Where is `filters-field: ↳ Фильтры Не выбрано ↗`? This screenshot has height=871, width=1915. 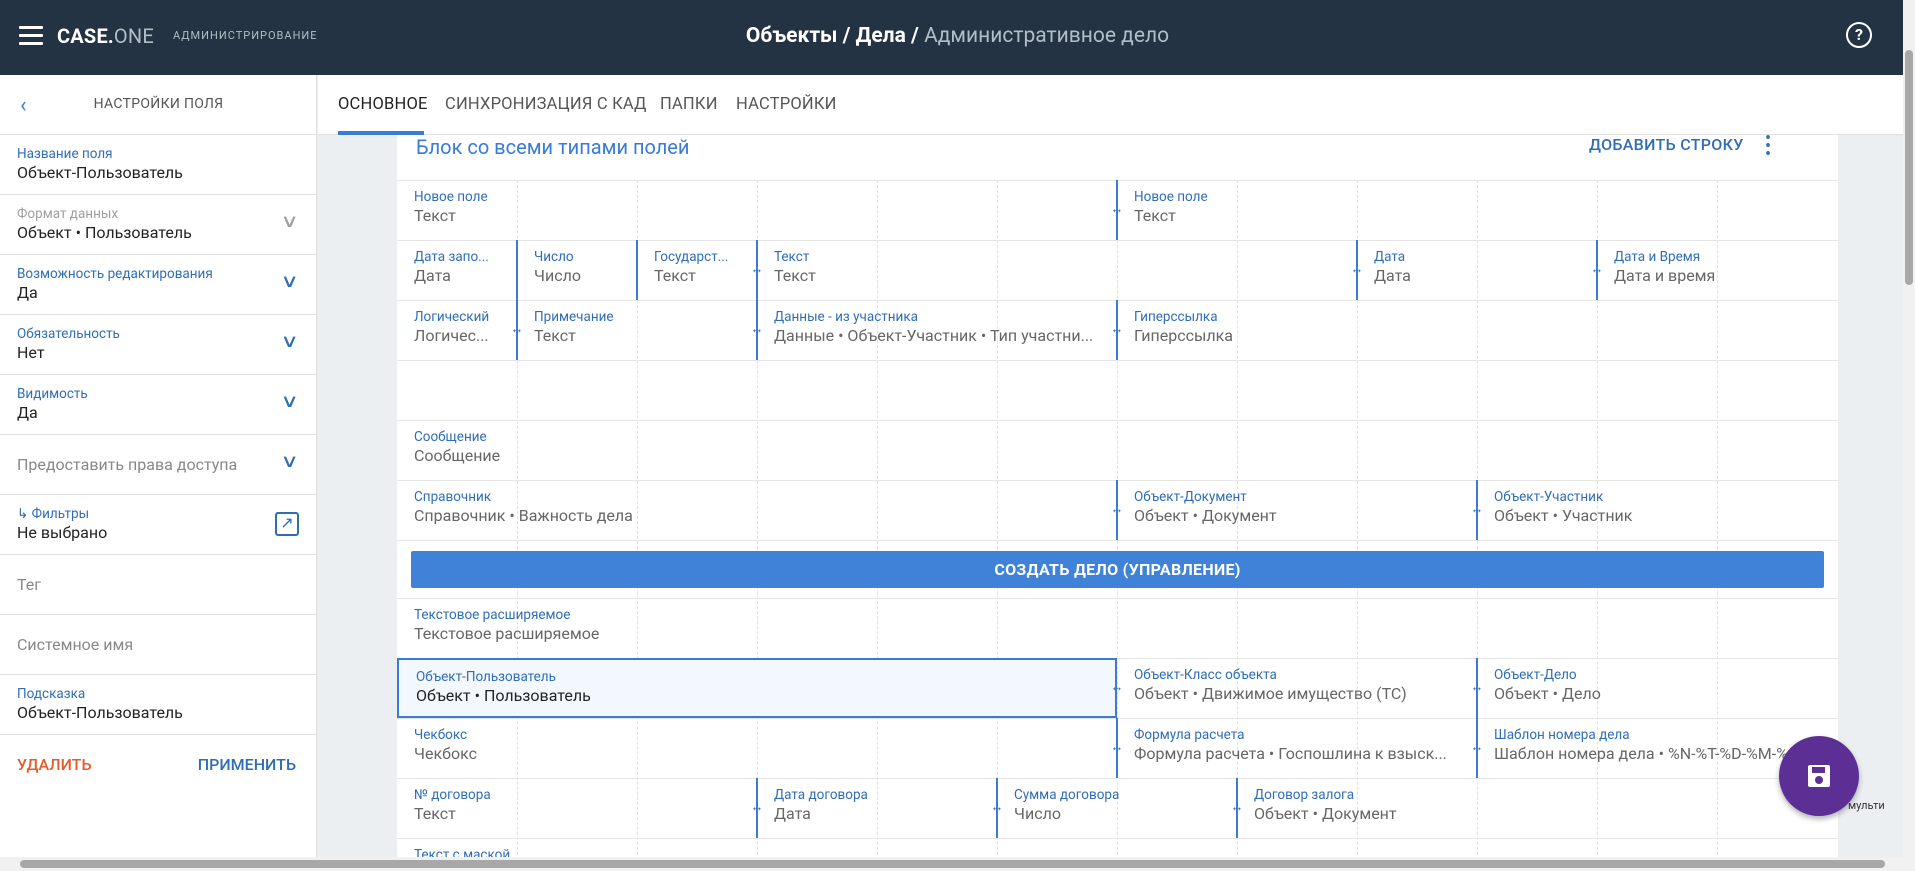
filters-field: ↳ Фильтры Не выбрано ↗ is located at coordinates (158, 525).